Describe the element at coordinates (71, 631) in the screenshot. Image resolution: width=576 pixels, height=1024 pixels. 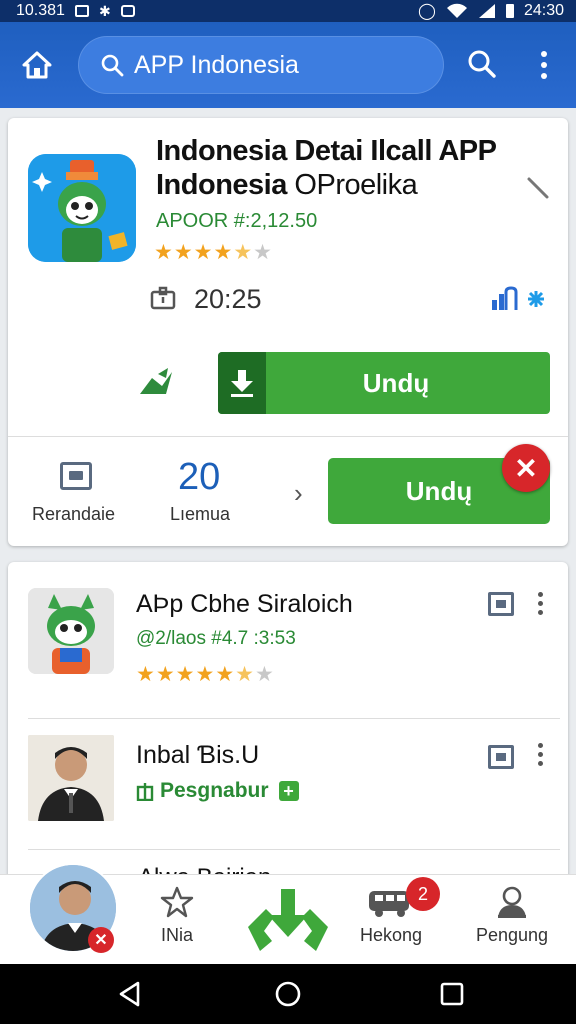
I see `app-thumbnail` at that location.